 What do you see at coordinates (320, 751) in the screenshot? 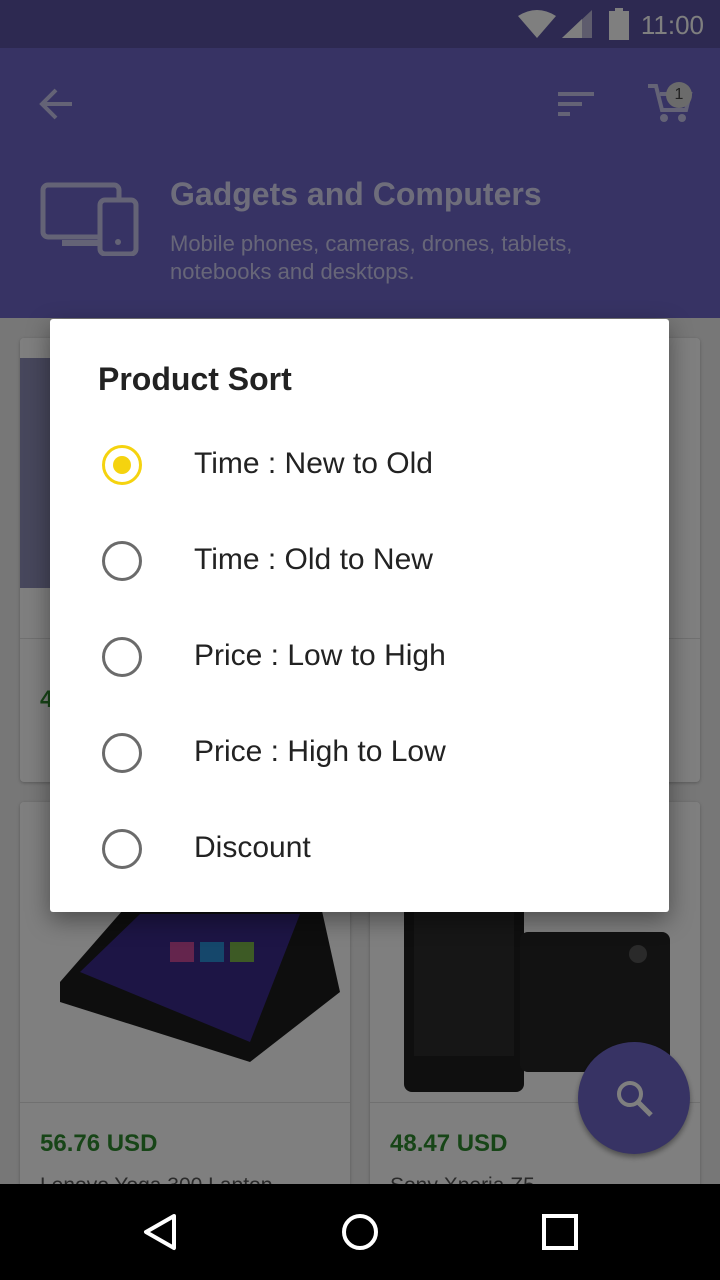
I see `sort-option-label: Price : High to Low` at bounding box center [320, 751].